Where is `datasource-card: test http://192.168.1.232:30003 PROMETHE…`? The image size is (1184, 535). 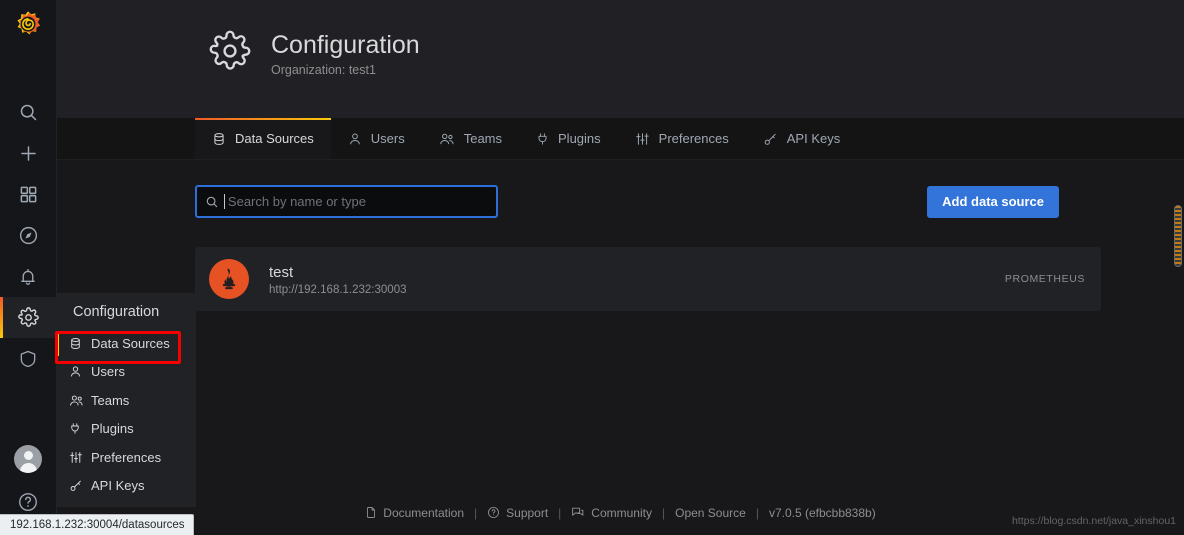
datasource-card: test http://192.168.1.232:30003 PROMETHE… is located at coordinates (648, 279).